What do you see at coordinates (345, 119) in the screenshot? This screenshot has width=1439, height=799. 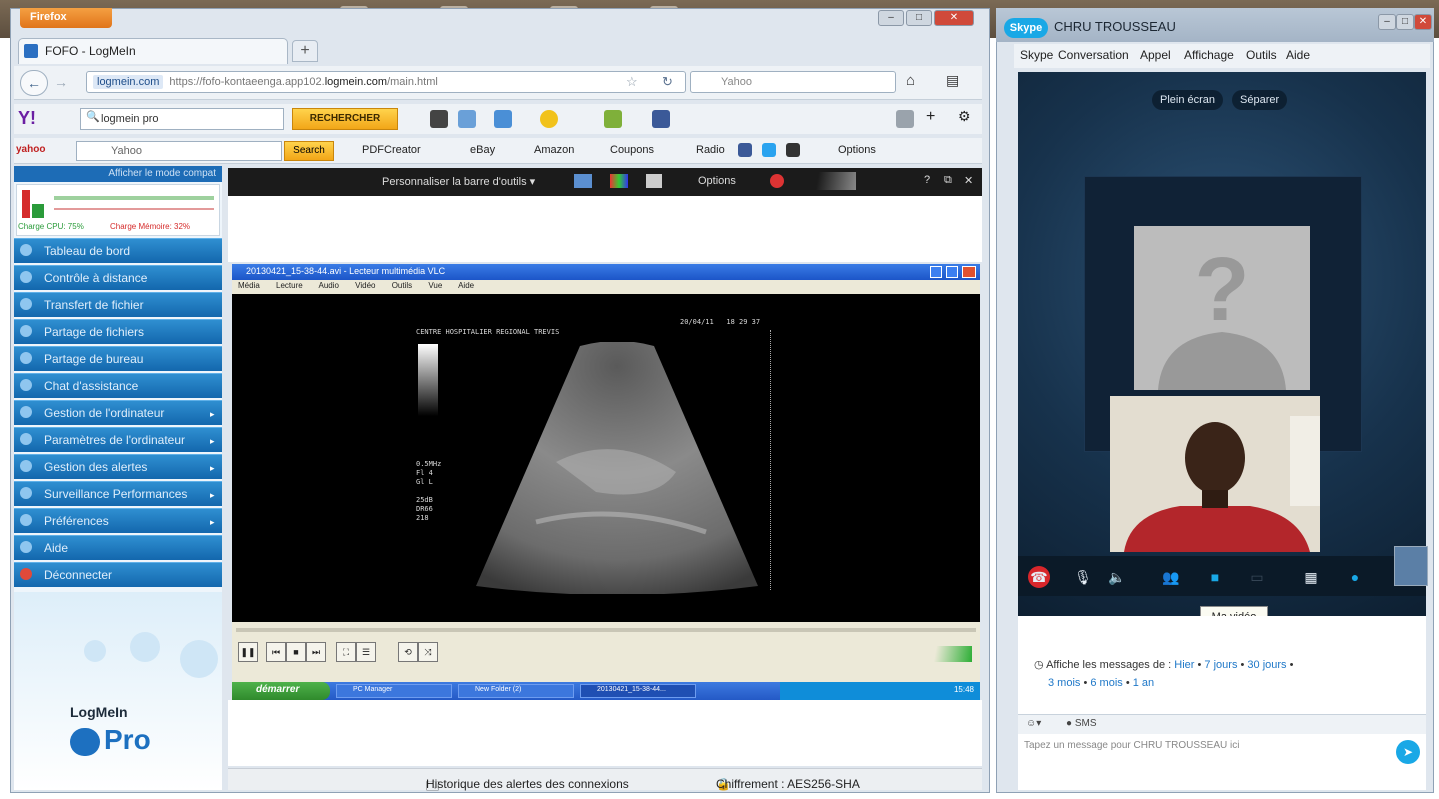 I see `yahoo-search-button: RECHERCHER` at bounding box center [345, 119].